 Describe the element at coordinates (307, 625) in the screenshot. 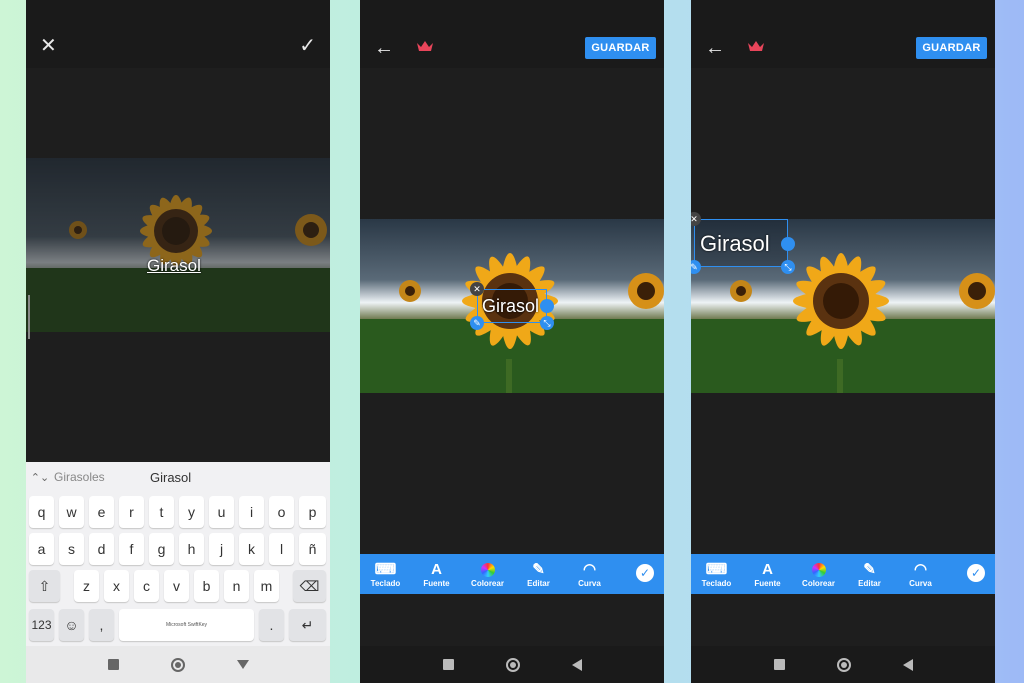

I see `enter-key: ↵` at that location.